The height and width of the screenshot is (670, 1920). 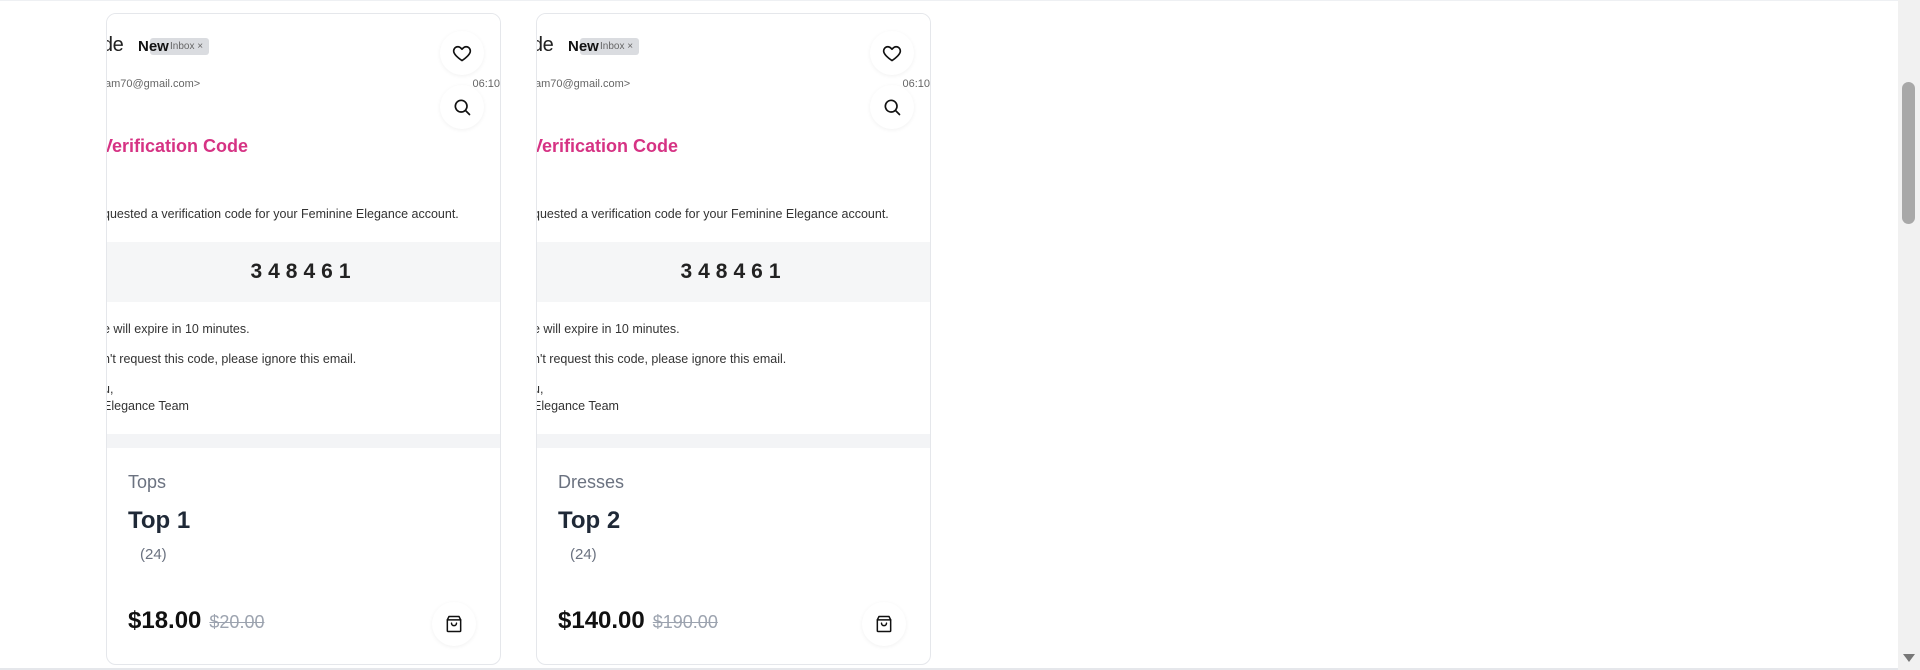 What do you see at coordinates (1908, 153) in the screenshot?
I see `scrollbar-thumb` at bounding box center [1908, 153].